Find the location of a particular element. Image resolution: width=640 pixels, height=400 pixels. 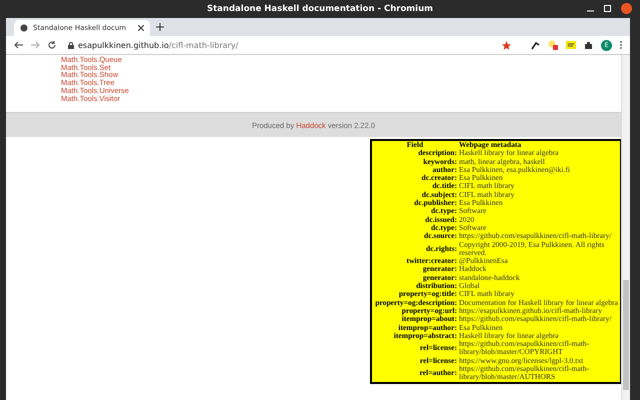

back-icon is located at coordinates (18, 45).